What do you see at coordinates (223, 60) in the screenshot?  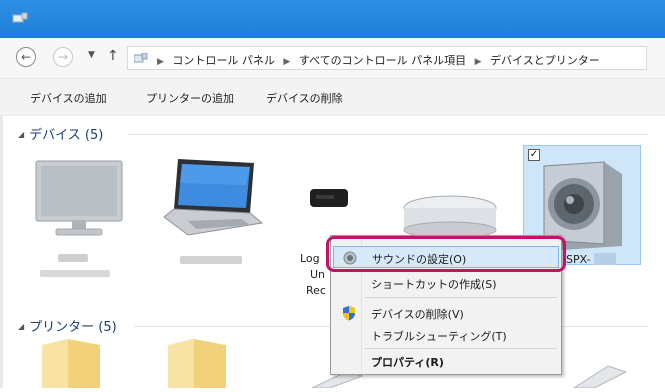 I see `breadcrumb-control-panel: コントロール パネル` at bounding box center [223, 60].